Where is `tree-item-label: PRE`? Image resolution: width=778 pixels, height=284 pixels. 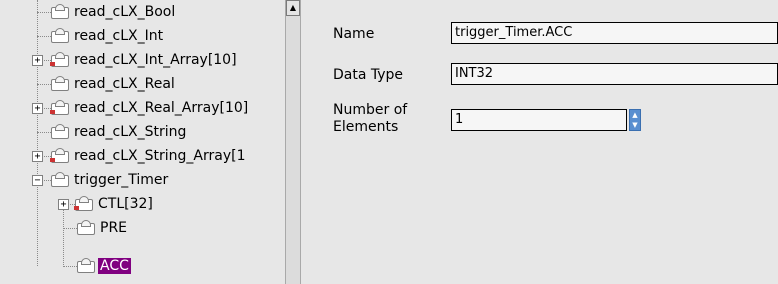
tree-item-label: PRE is located at coordinates (114, 228).